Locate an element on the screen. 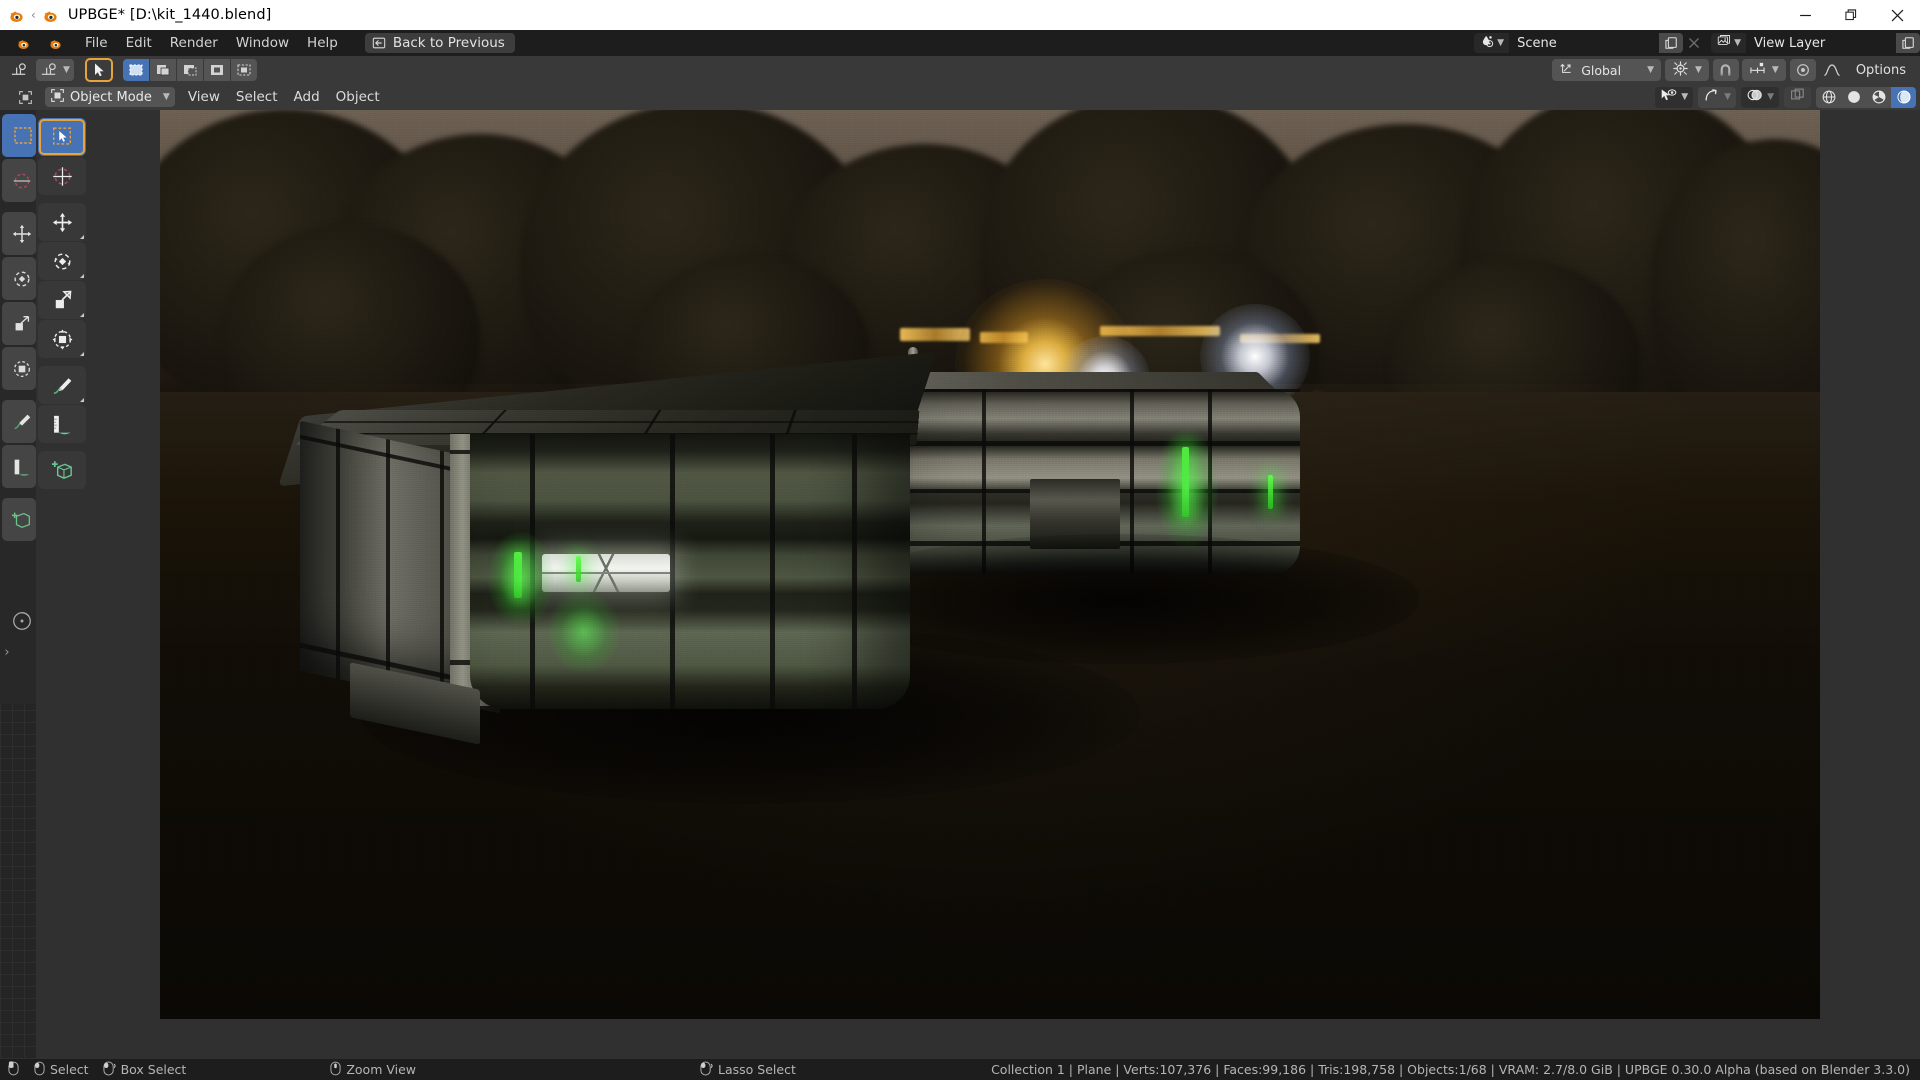 This screenshot has width=1920, height=1080. object-mode-dropdown: Object Mode ▼ is located at coordinates (110, 97).